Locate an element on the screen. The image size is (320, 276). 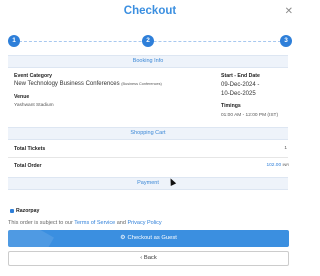
close-icon: ✕ is located at coordinates (289, 12).